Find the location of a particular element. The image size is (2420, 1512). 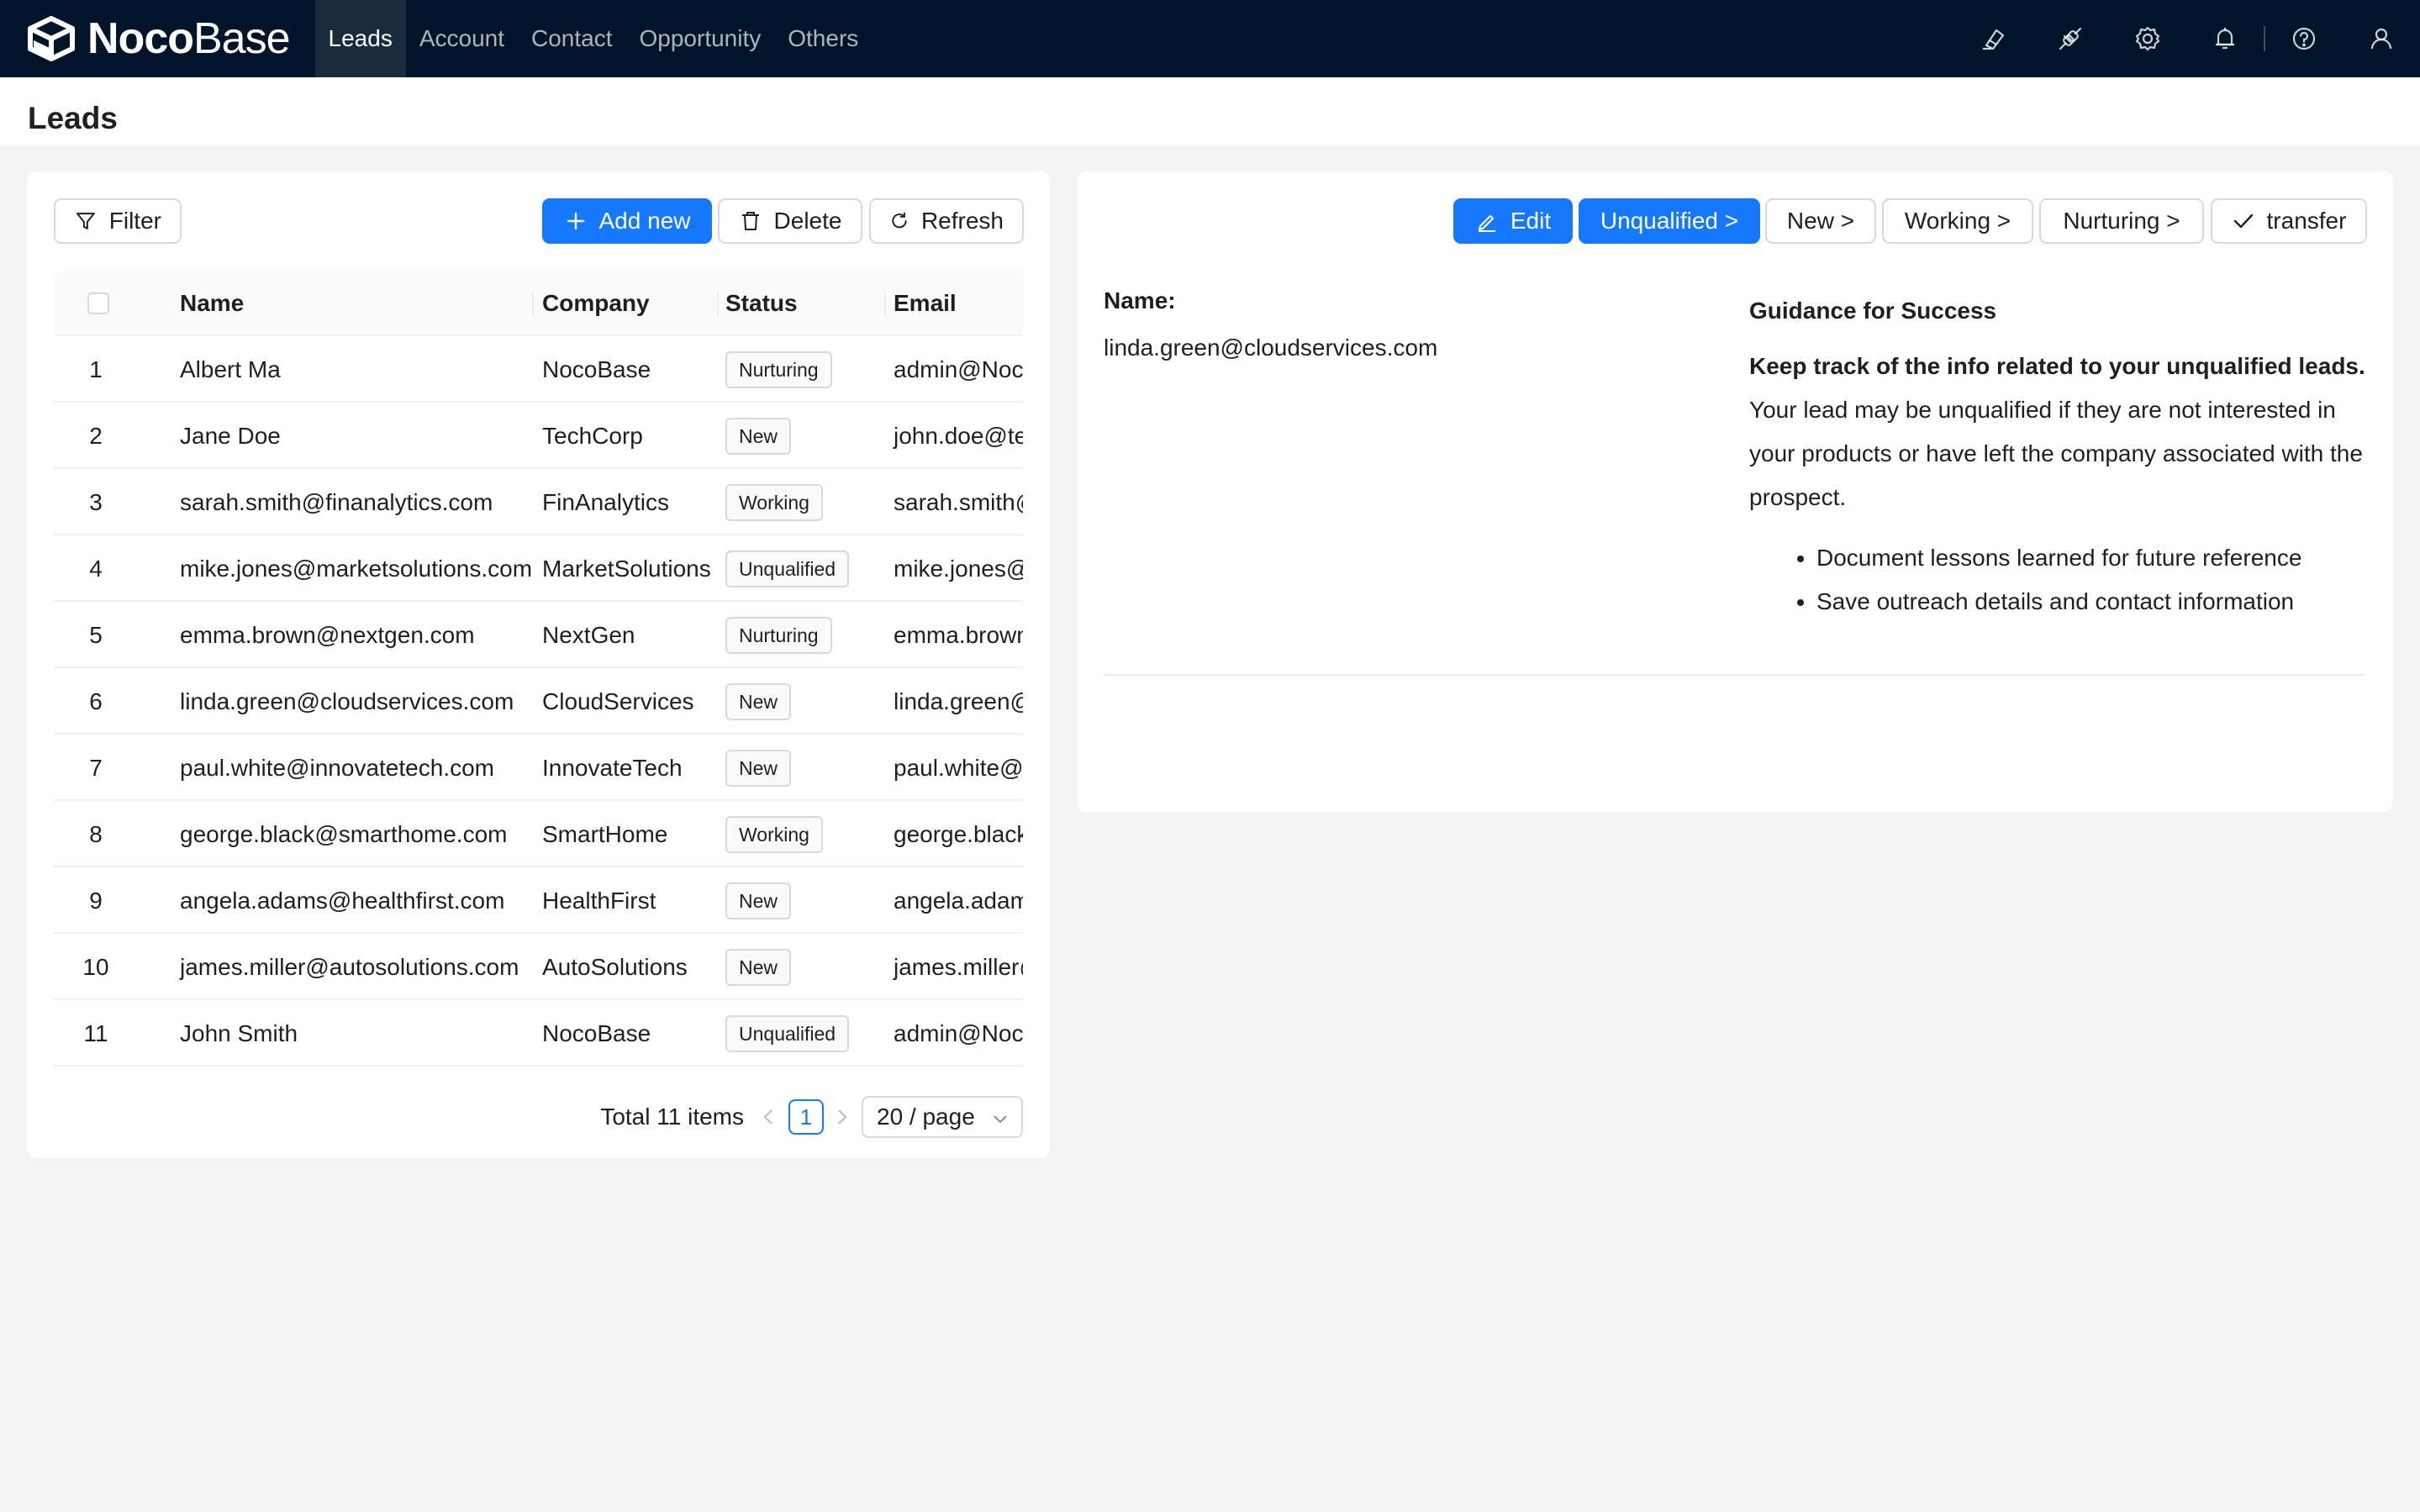

column-header-company: Company is located at coordinates (596, 303).